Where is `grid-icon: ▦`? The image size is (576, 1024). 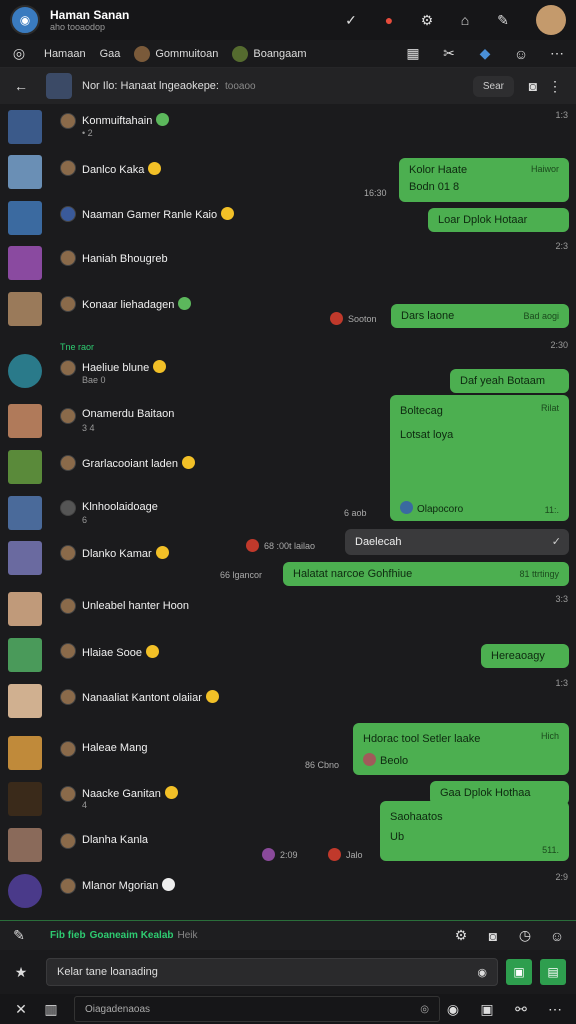
grid-icon: ▦ is located at coordinates (413, 54).